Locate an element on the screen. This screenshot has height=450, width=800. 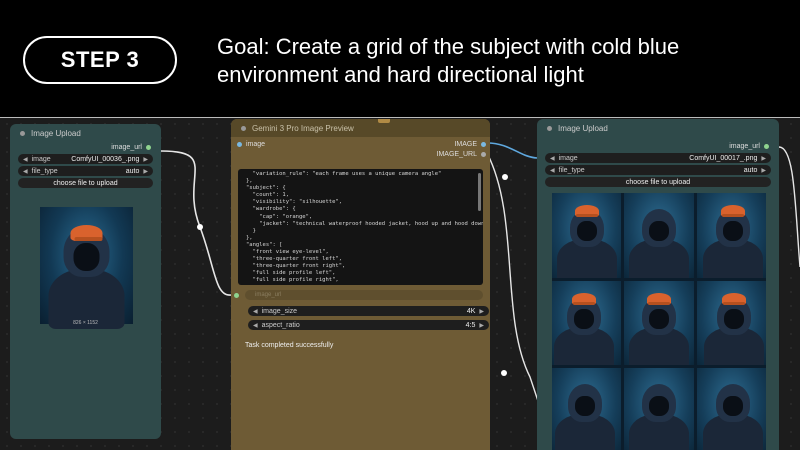
image-url-input-row: image_url is located at coordinates (358, 295).